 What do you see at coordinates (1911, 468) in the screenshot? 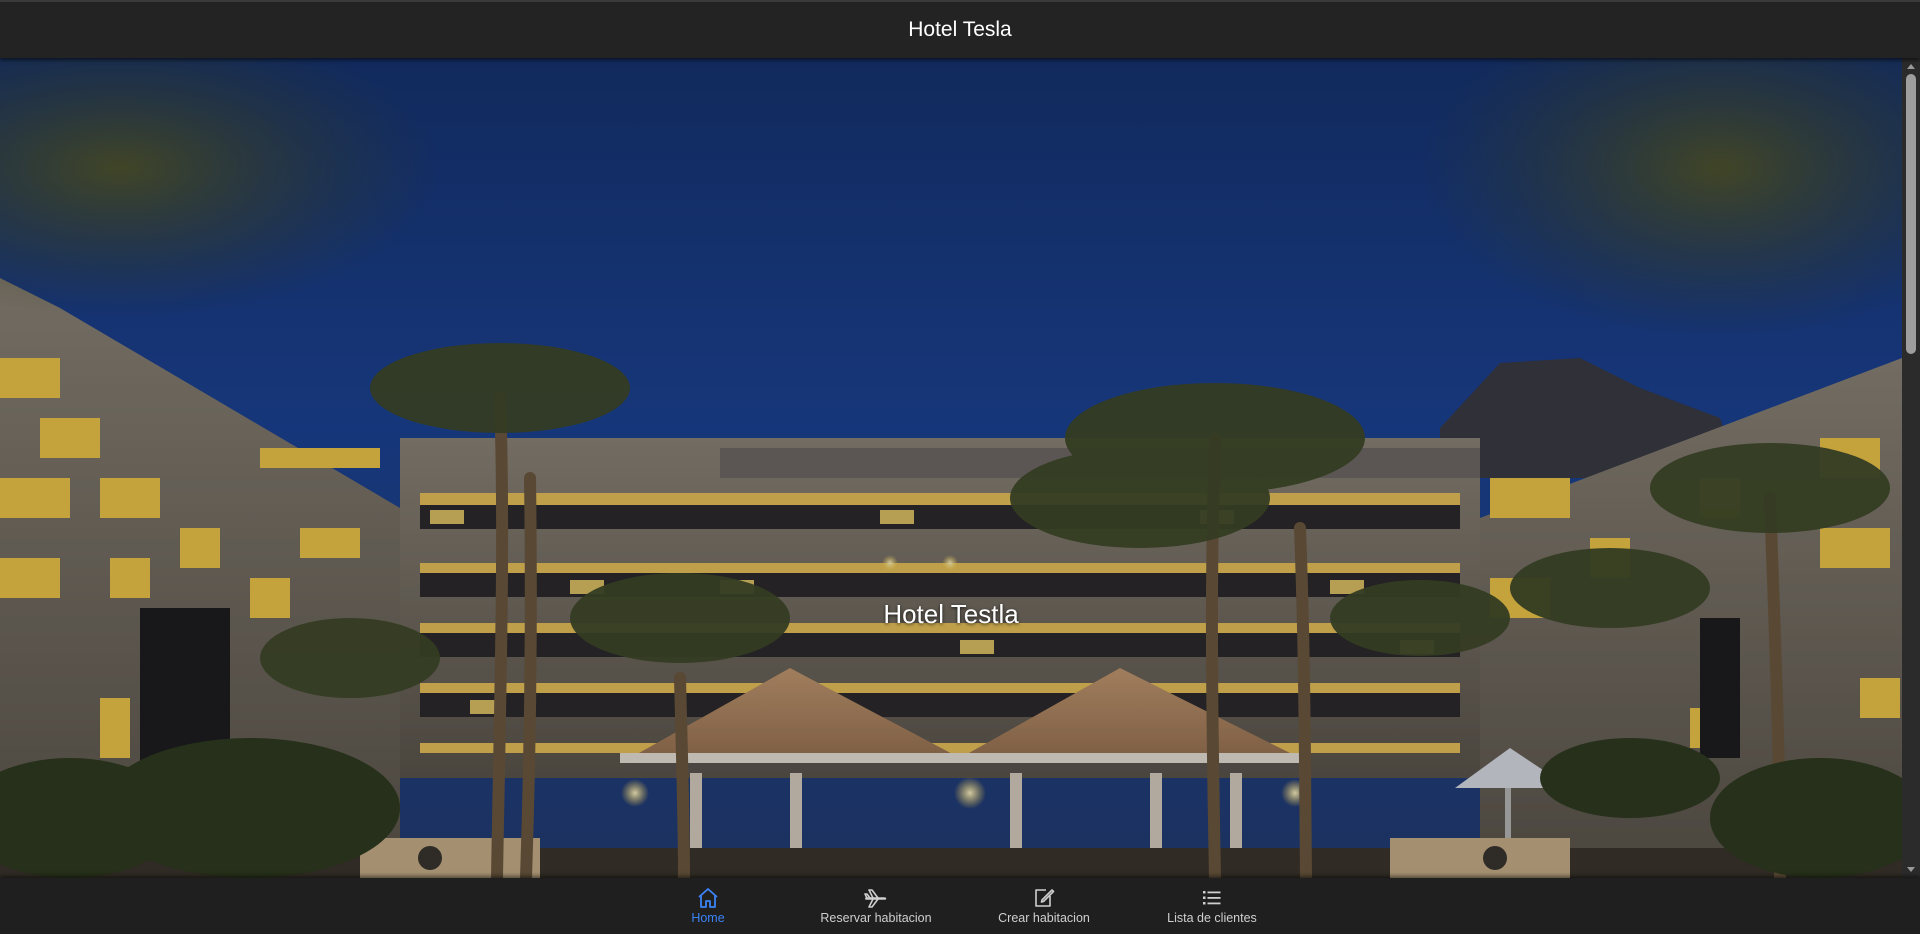
I see `page-scrollbar` at bounding box center [1911, 468].